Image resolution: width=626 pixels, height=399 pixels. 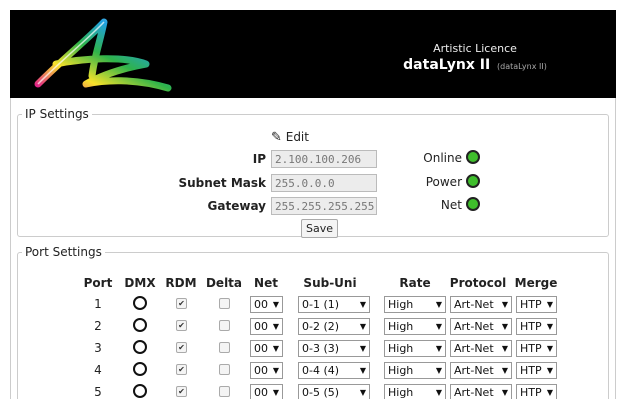 I want to click on net-status-icon, so click(x=473, y=204).